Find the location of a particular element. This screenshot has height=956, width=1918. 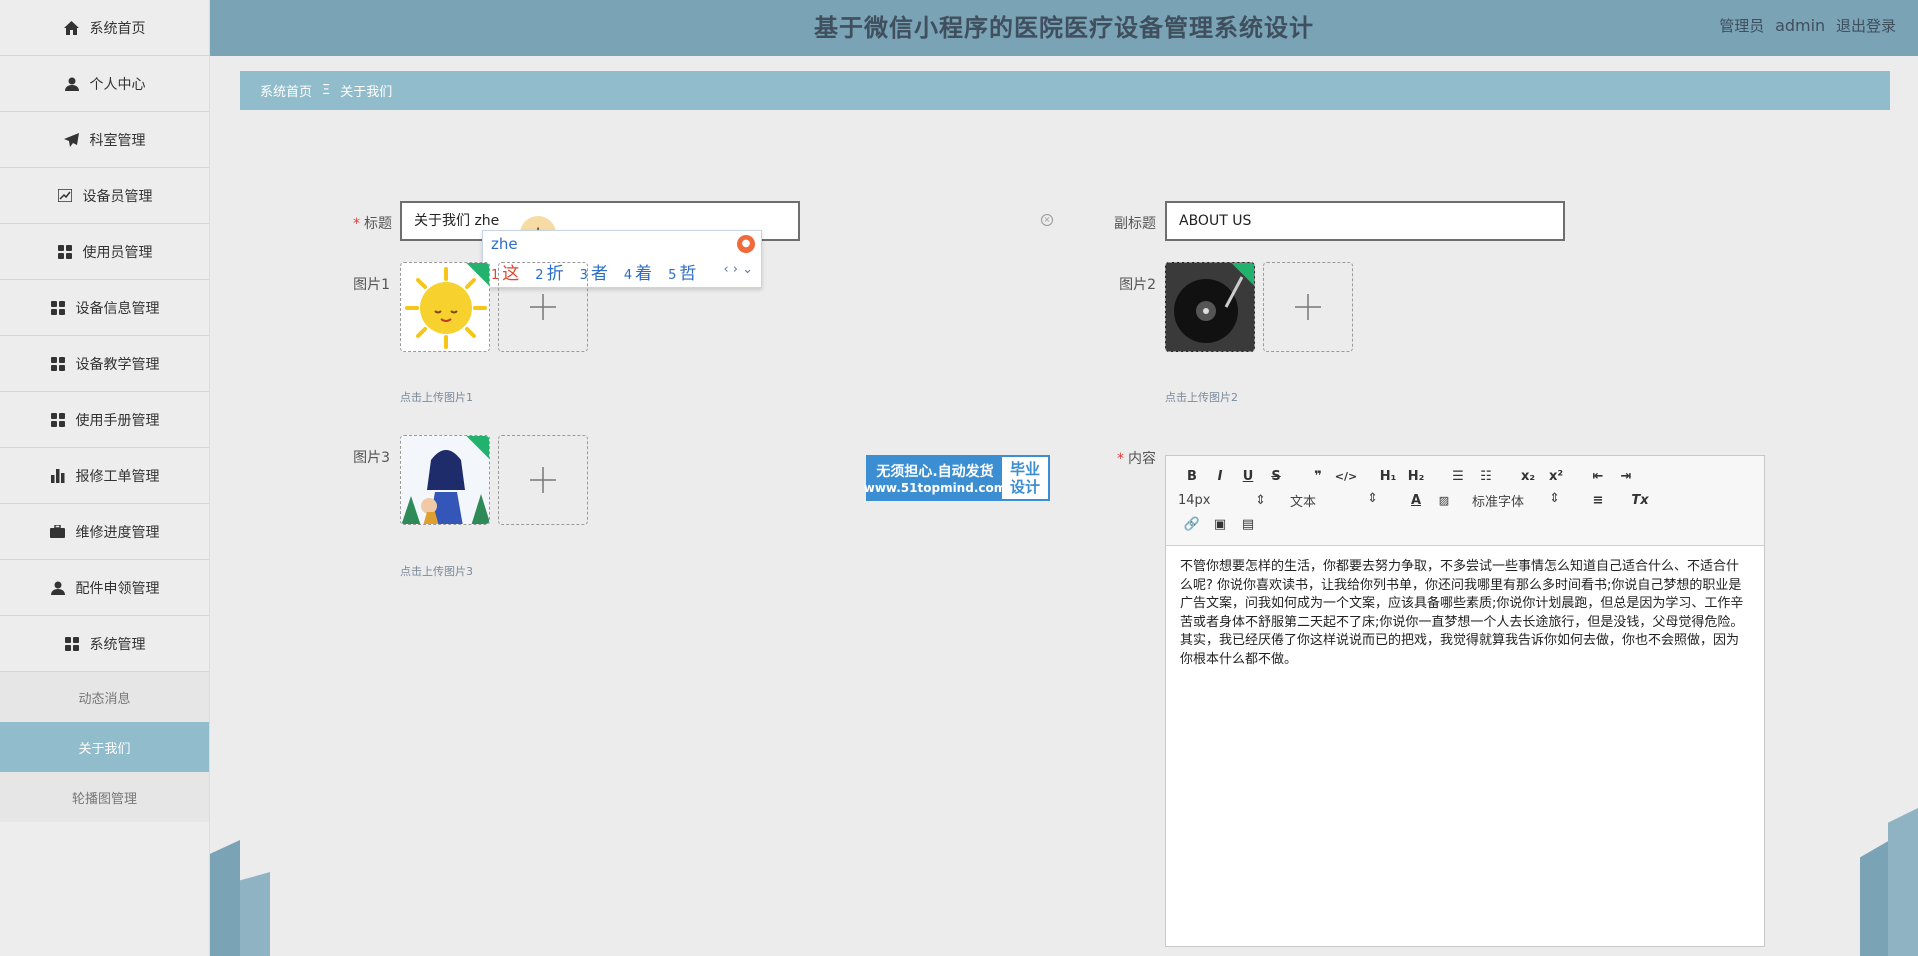

pic2-add-button is located at coordinates (1308, 307).